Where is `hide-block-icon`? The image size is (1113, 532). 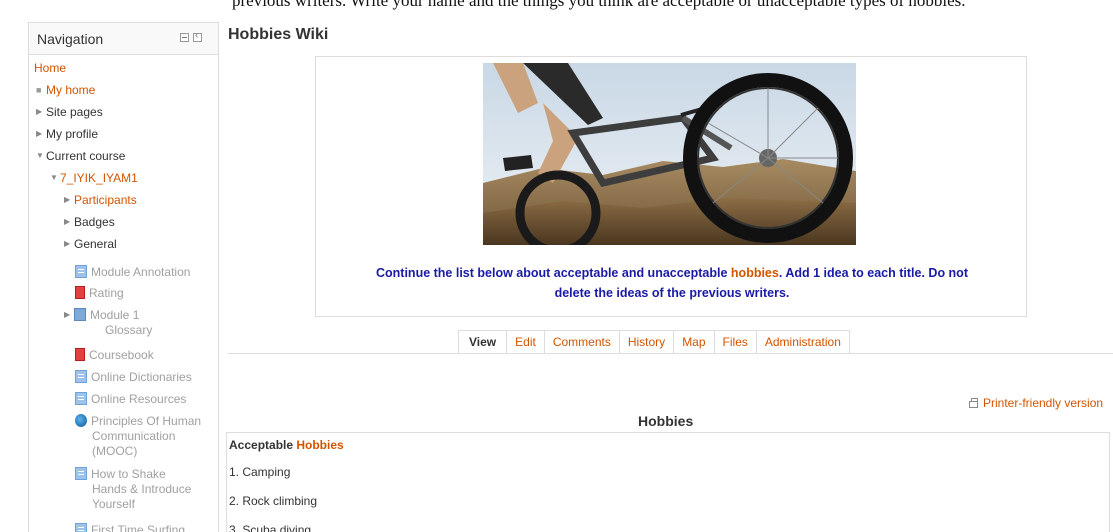
hide-block-icon is located at coordinates (197, 36).